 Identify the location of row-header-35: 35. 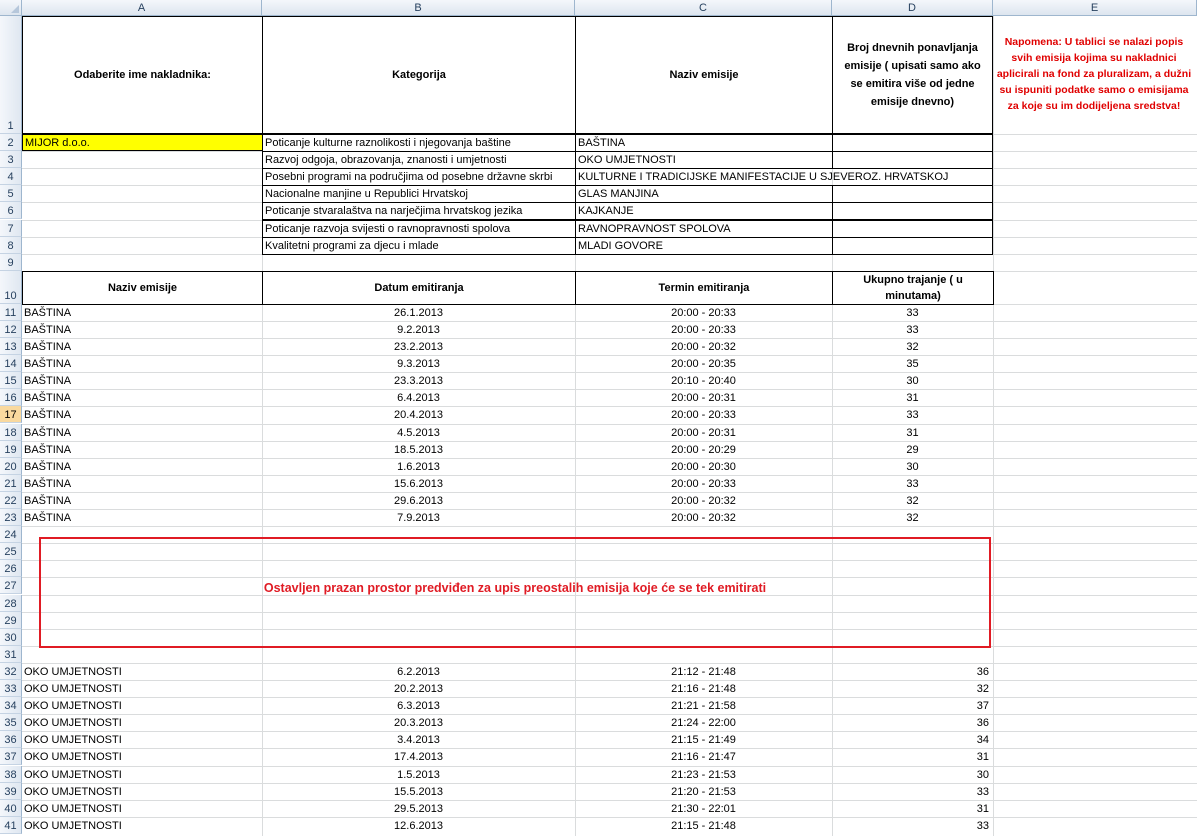
(11, 723).